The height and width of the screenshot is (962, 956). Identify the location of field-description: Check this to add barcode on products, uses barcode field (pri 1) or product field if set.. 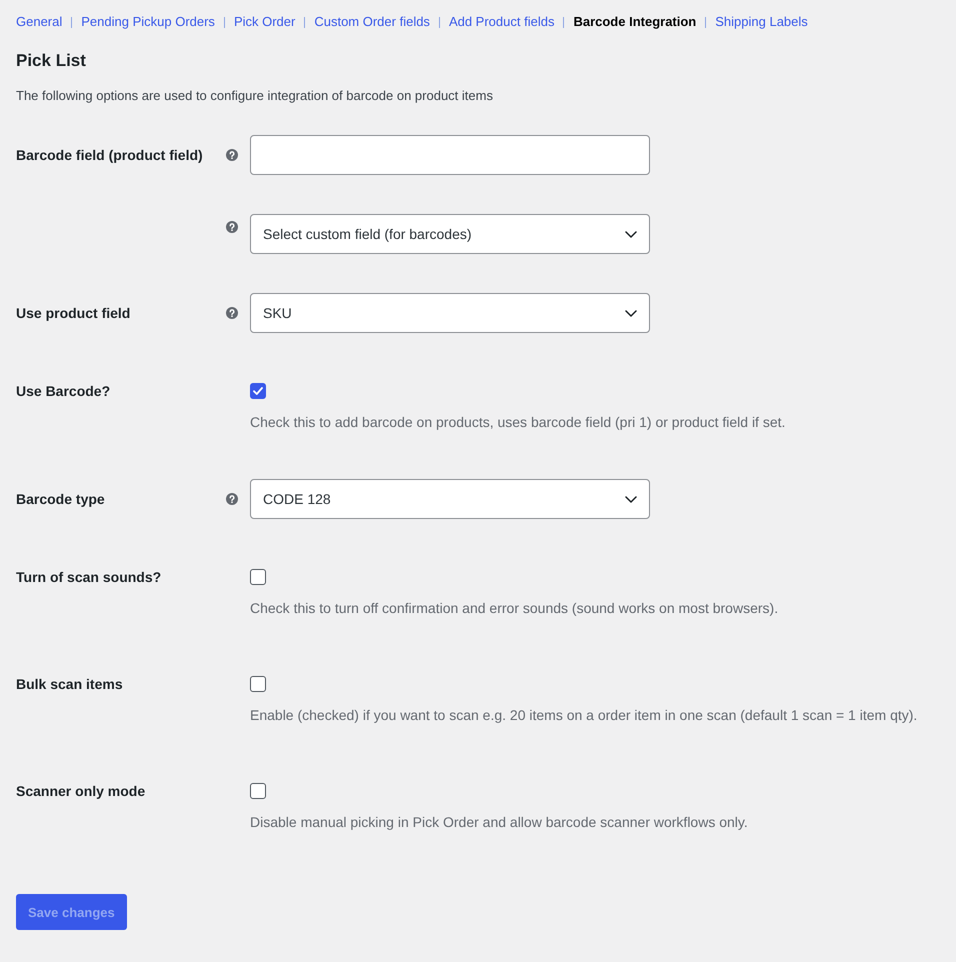
(518, 422).